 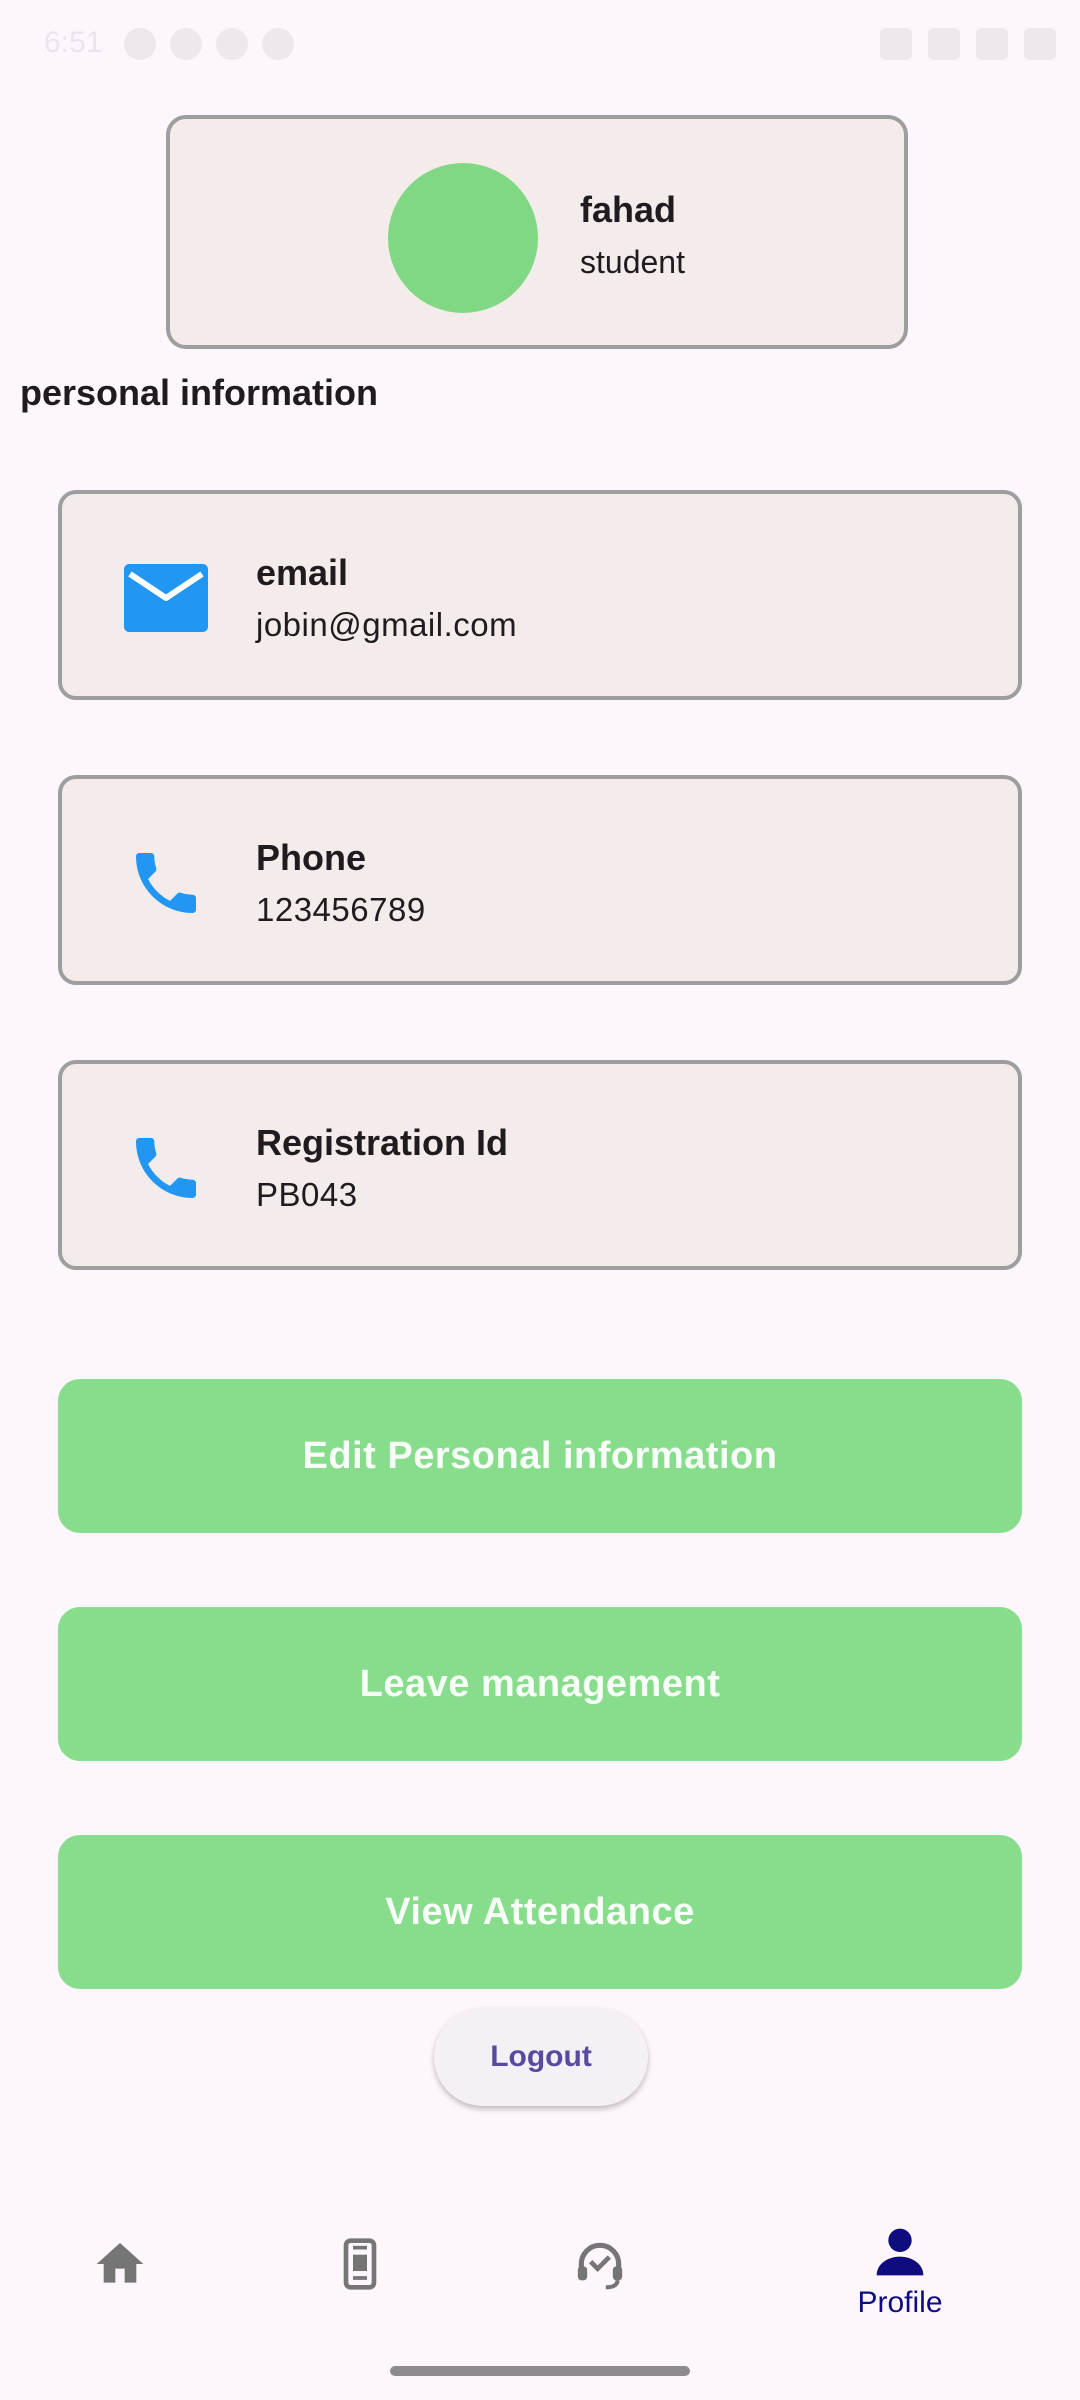 I want to click on book-icon, so click(x=360, y=2264).